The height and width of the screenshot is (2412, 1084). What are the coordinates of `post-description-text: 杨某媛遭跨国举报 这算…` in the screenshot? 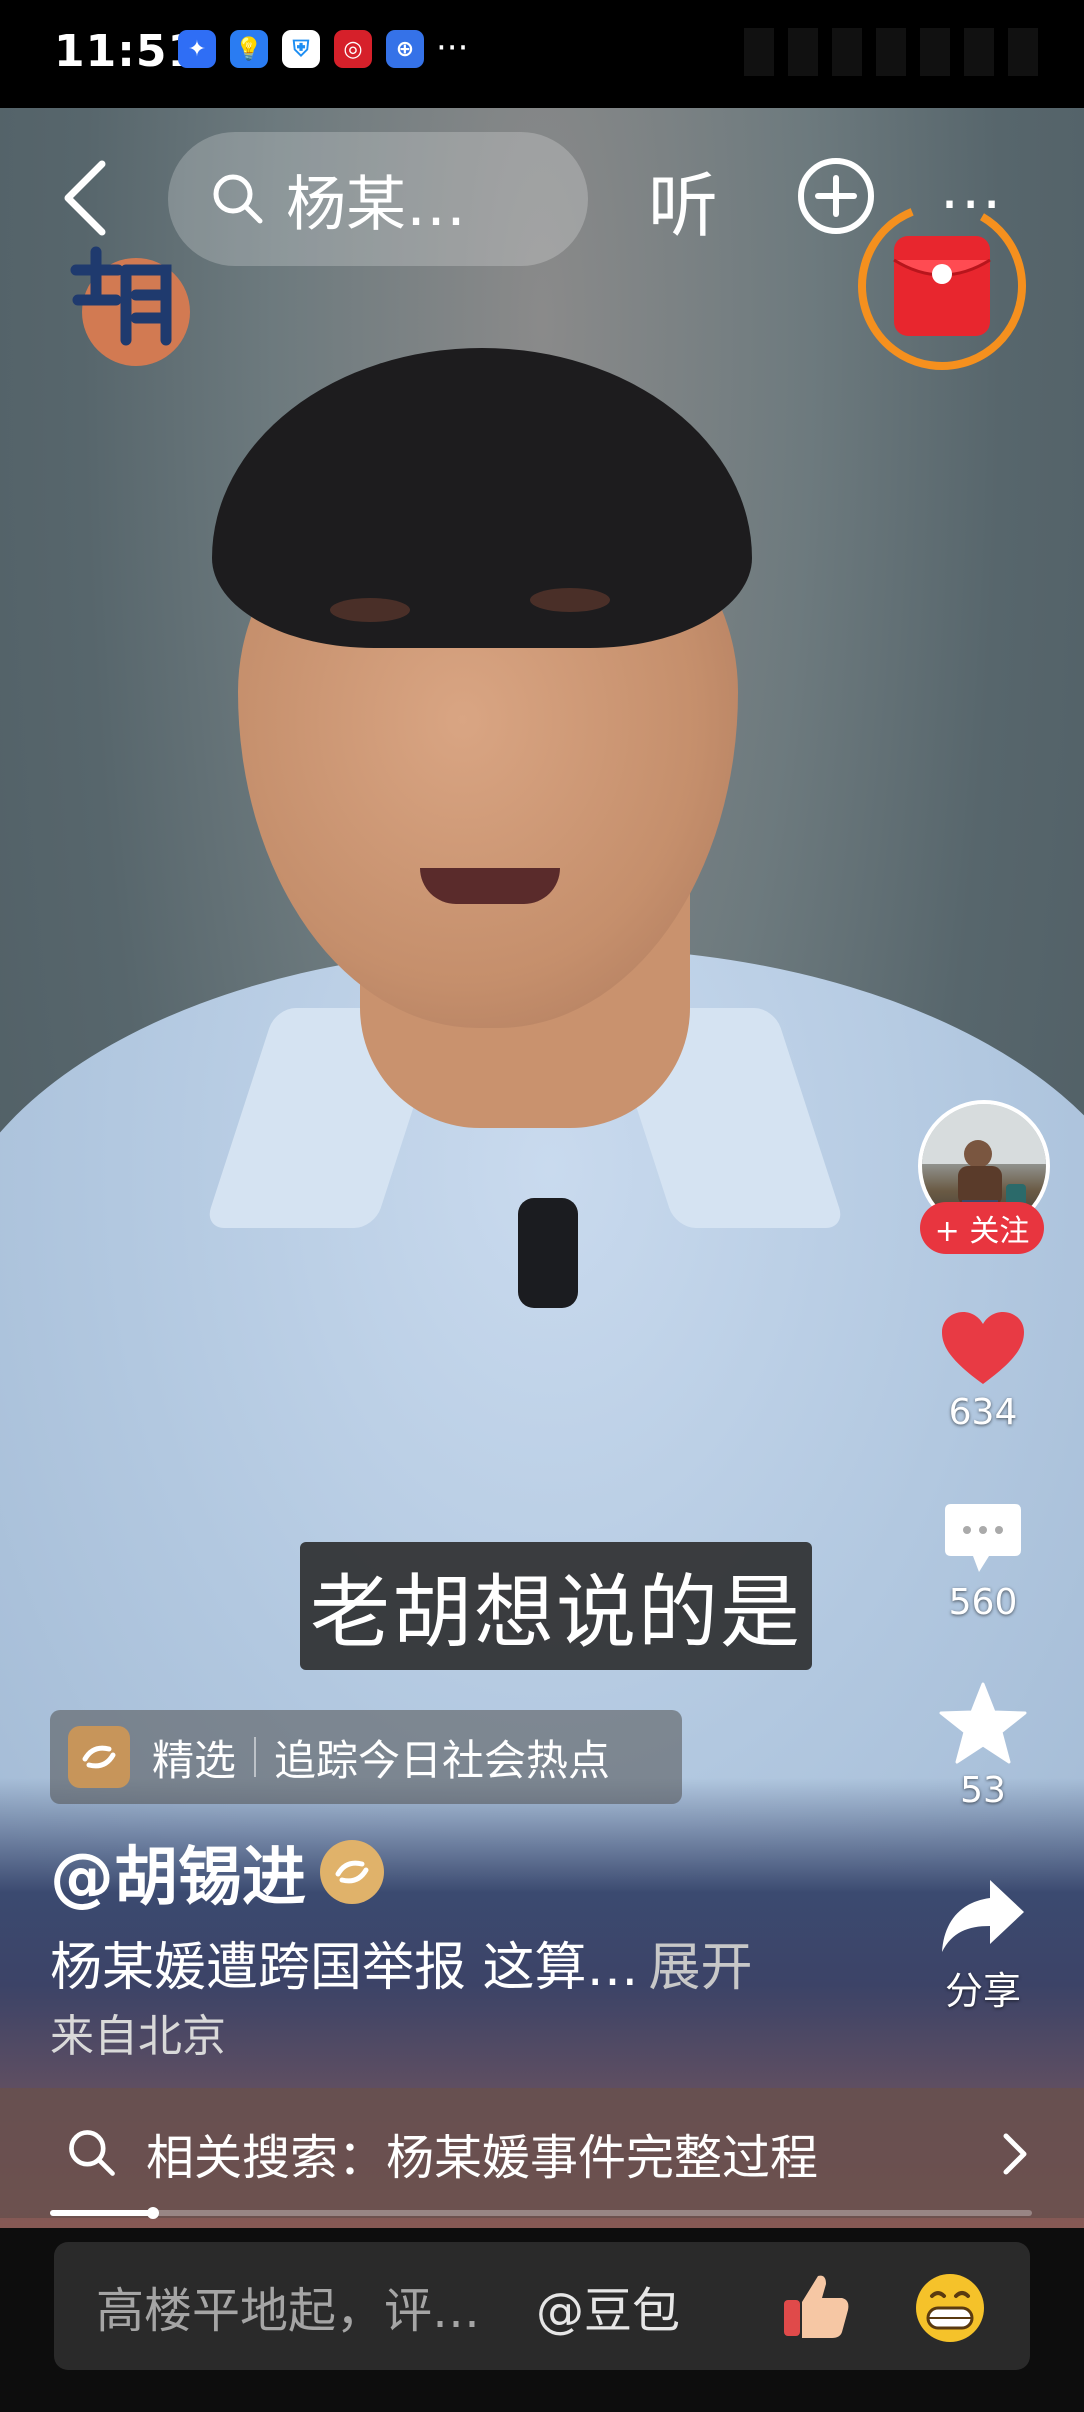 It's located at (344, 1968).